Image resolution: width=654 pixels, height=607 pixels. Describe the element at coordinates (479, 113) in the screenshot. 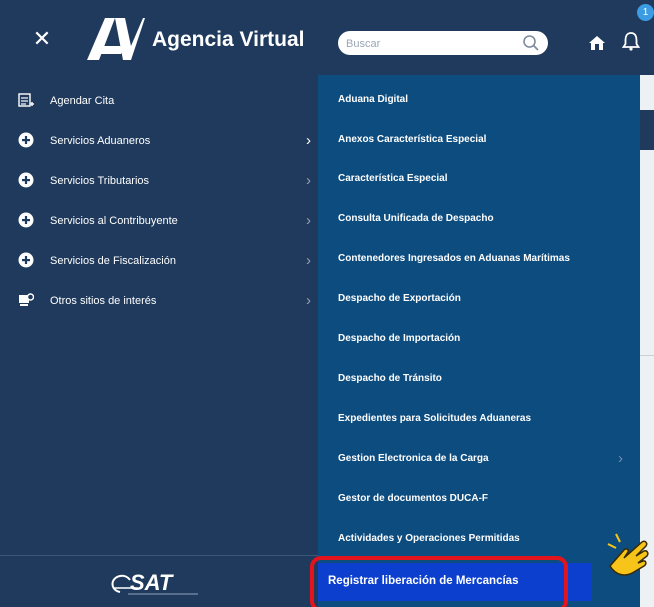

I see `submenu-item: Aduana Digital` at that location.